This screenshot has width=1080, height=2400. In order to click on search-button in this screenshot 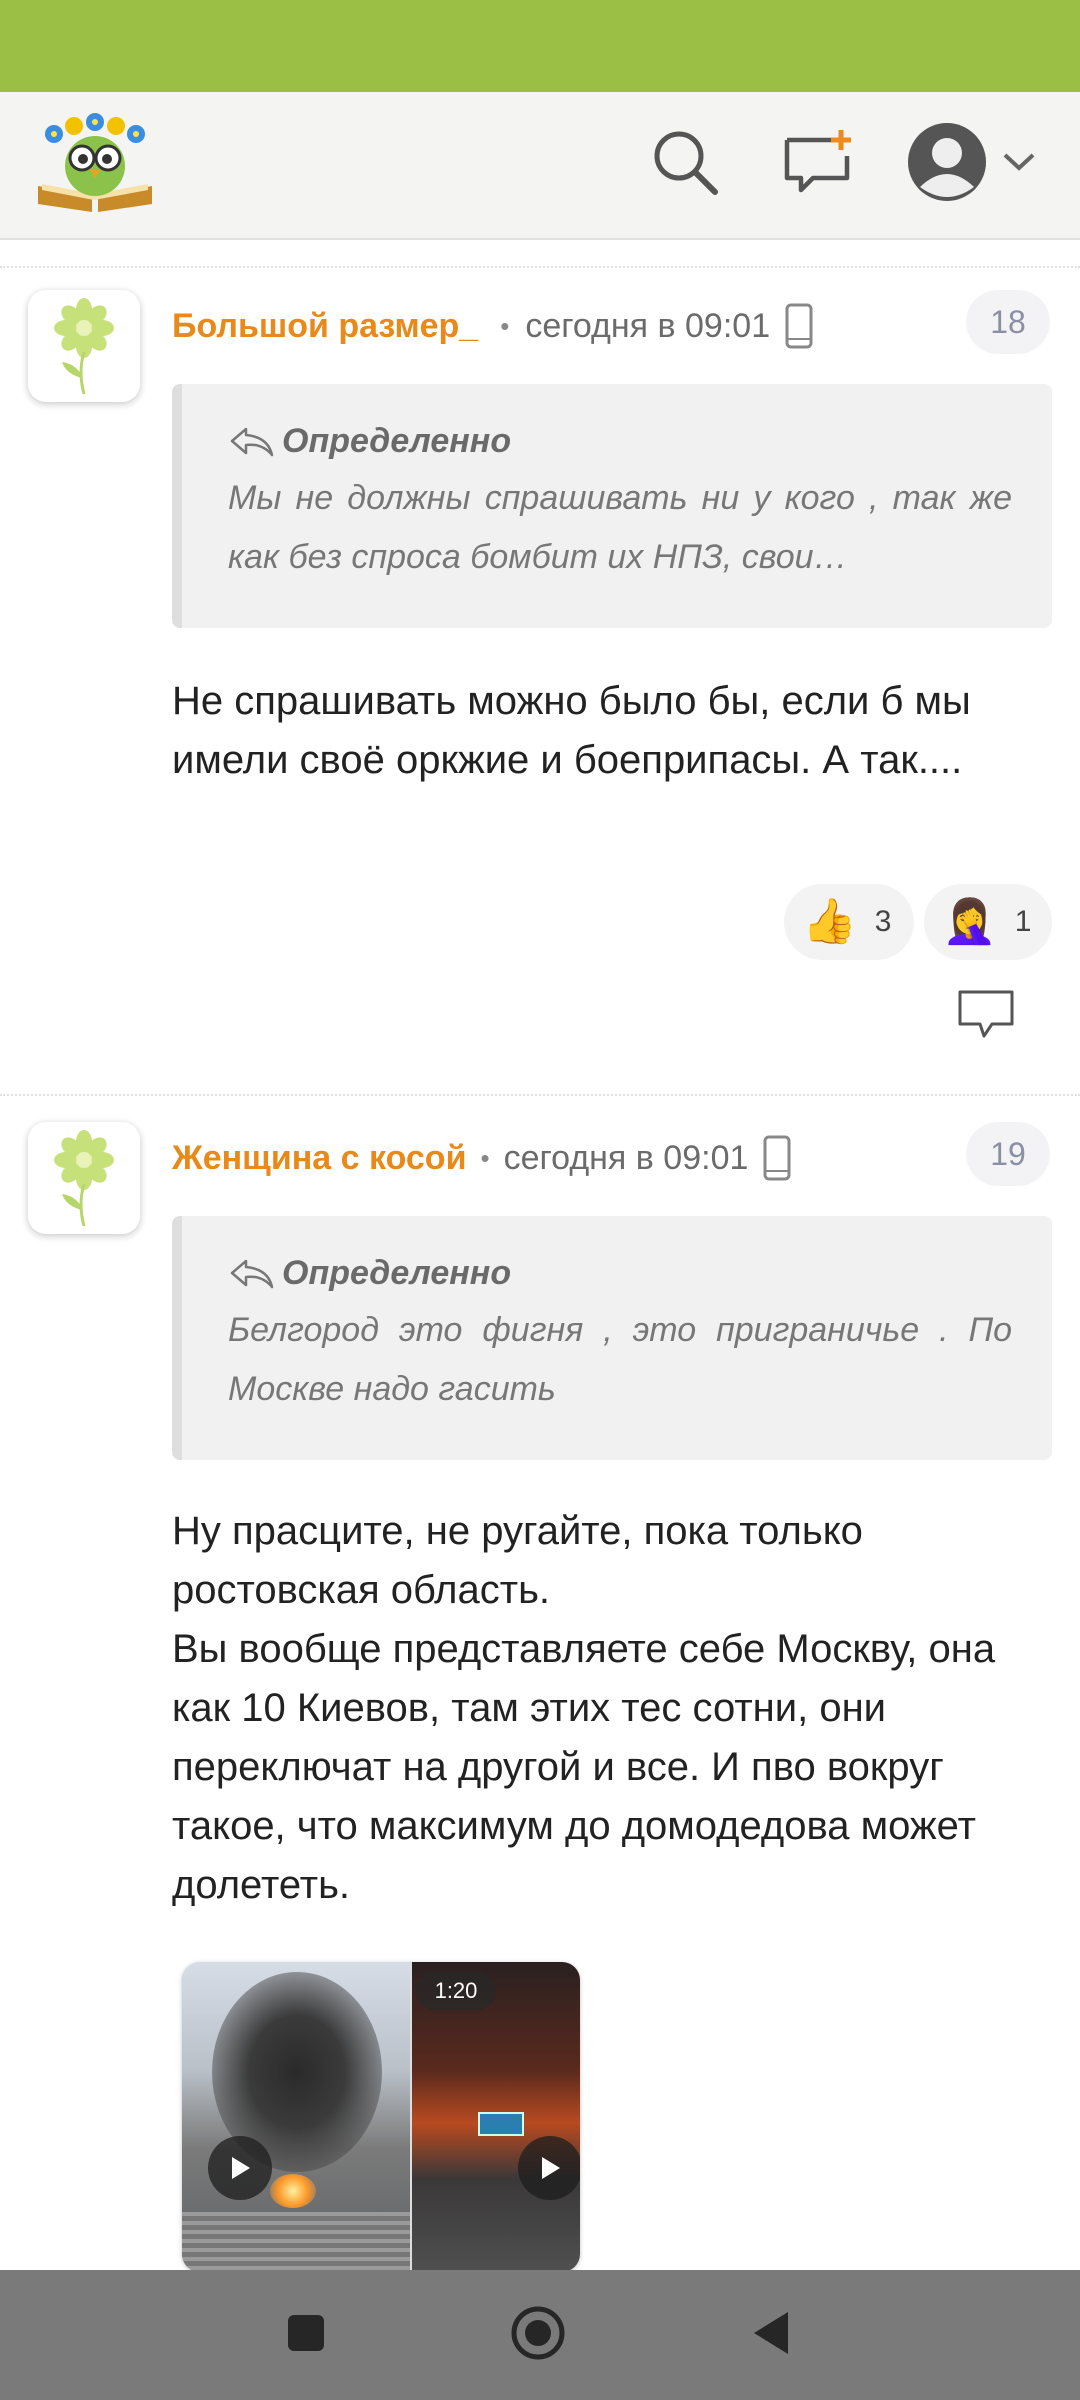, I will do `click(685, 164)`.